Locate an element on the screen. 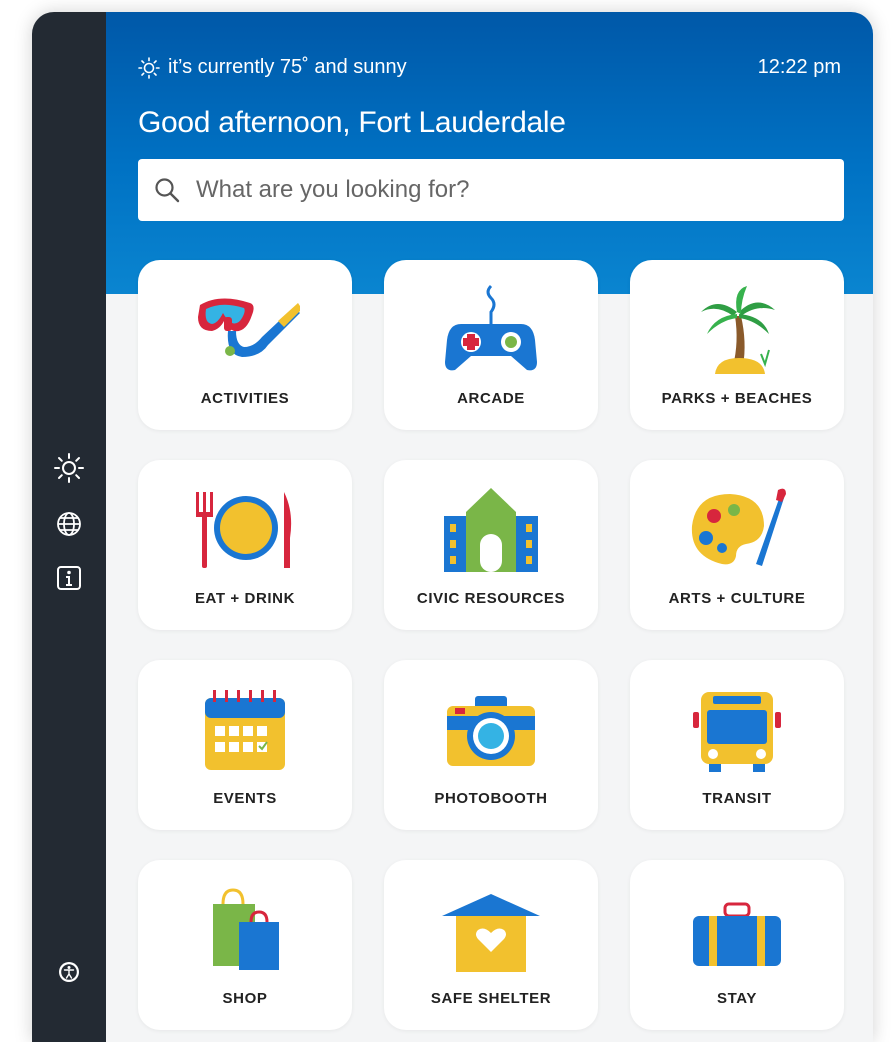  shopping-bags-icon is located at coordinates (246, 929).